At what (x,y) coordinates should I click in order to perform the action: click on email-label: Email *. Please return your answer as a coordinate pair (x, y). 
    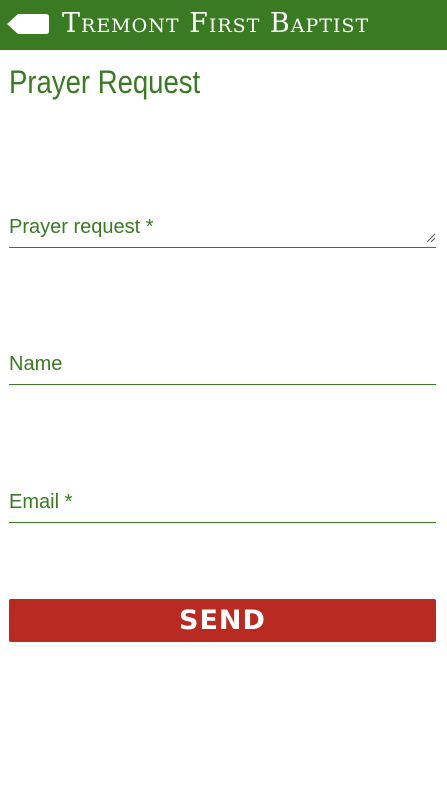
    Looking at the image, I should click on (41, 502).